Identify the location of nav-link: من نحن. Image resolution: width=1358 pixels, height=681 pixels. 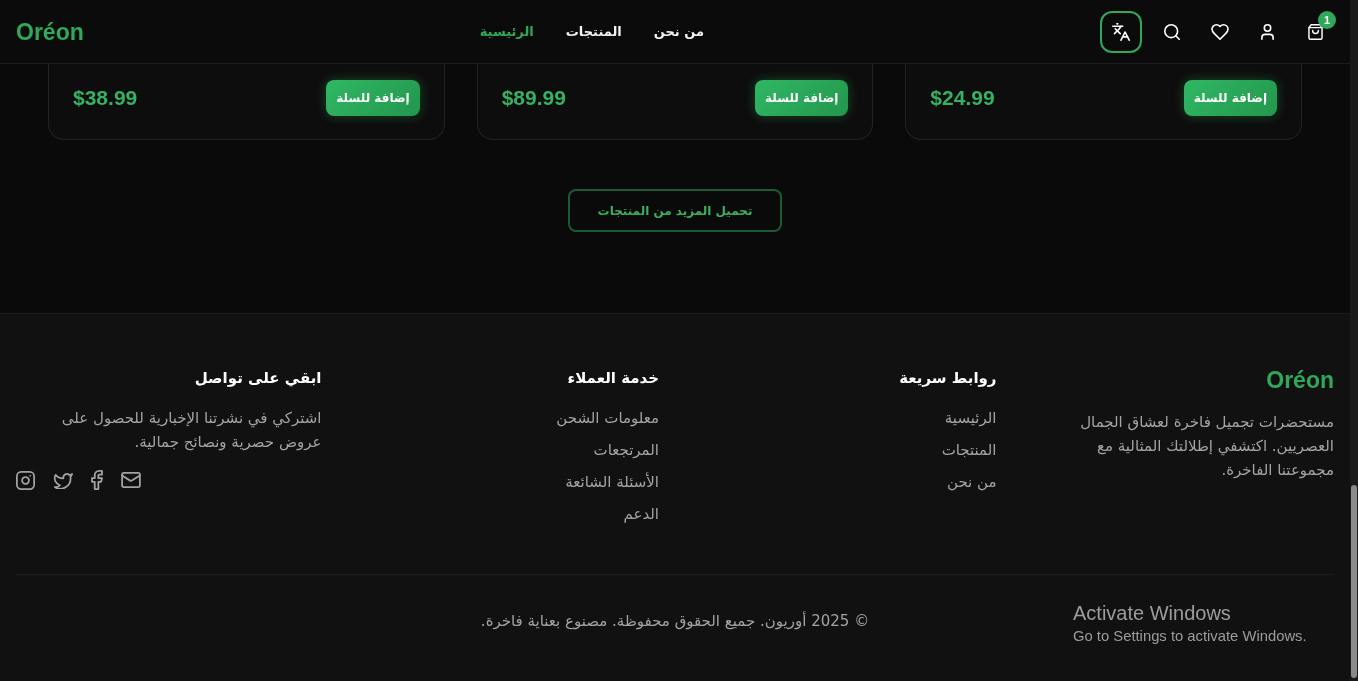
(678, 31).